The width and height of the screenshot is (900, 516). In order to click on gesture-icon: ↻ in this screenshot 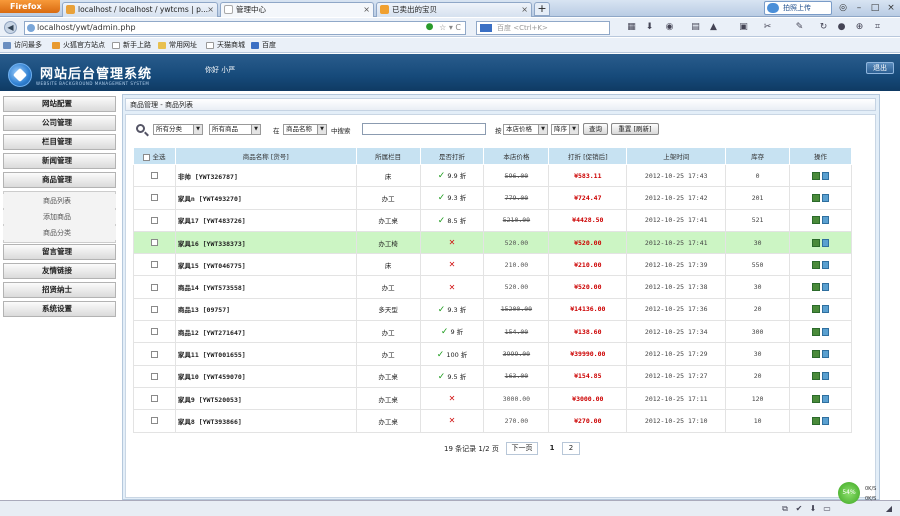, I will do `click(823, 27)`.